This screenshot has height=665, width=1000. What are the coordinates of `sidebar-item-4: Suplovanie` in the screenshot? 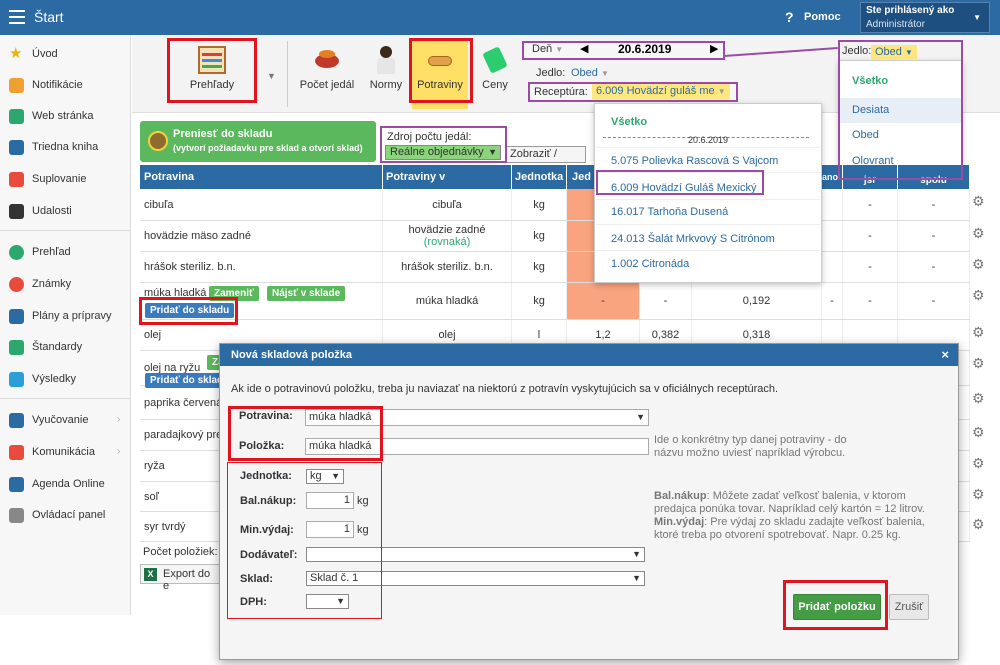 It's located at (65, 180).